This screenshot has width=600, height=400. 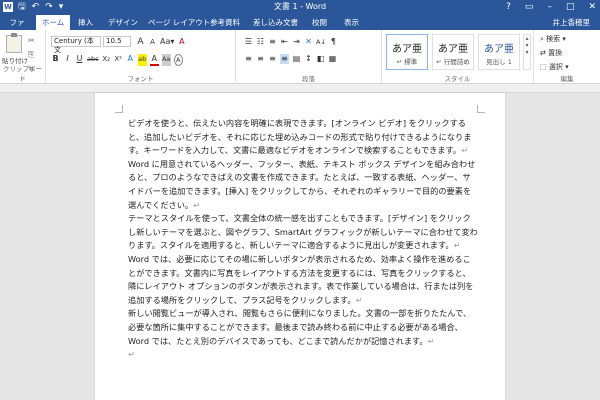 I want to click on select-button: ⬚ 選択 ▾, so click(x=554, y=67).